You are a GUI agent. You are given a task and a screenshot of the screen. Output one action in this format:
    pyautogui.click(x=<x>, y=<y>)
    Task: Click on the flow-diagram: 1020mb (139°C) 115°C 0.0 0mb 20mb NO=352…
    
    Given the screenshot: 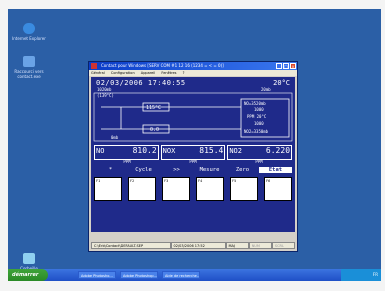 What is the action you would take?
    pyautogui.click(x=193, y=114)
    